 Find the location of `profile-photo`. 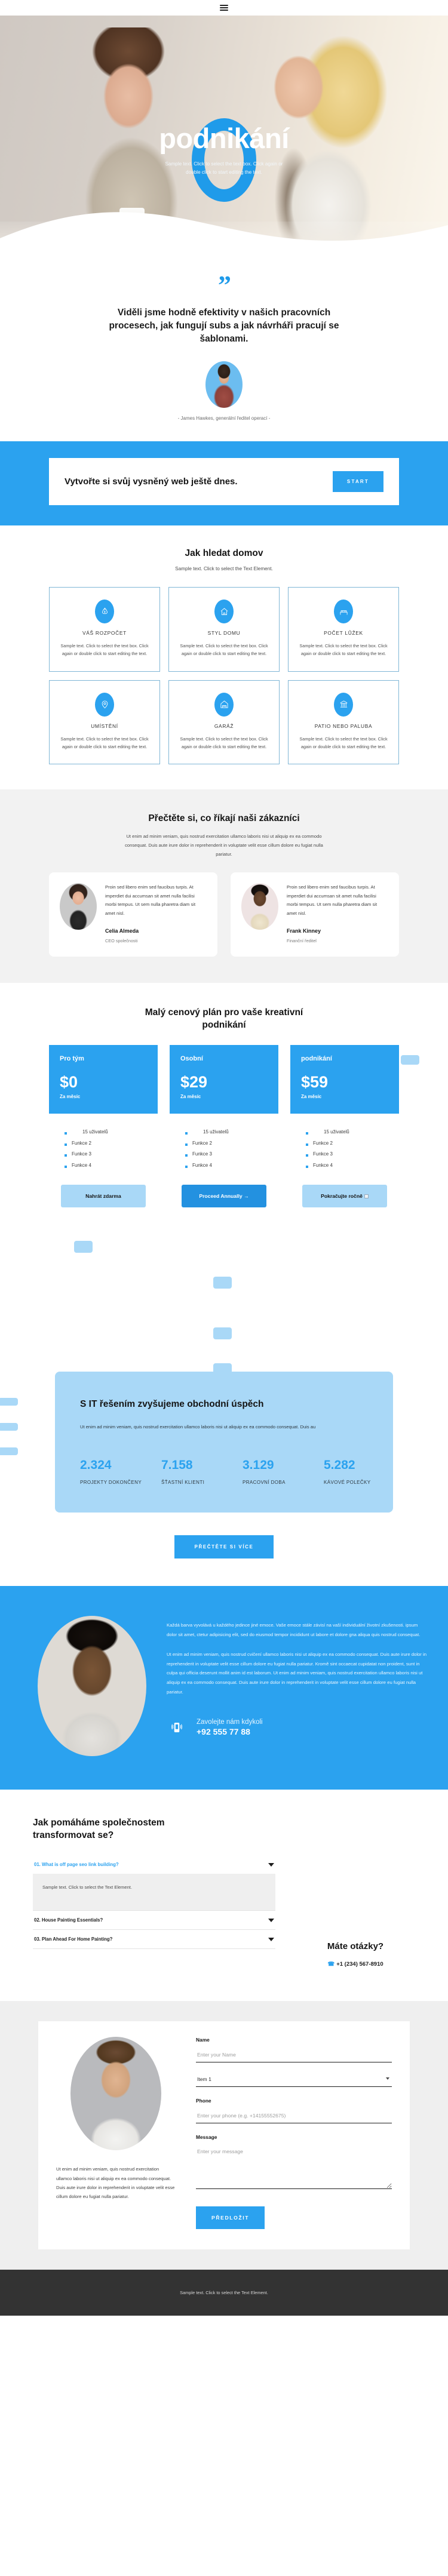

profile-photo is located at coordinates (92, 1686).